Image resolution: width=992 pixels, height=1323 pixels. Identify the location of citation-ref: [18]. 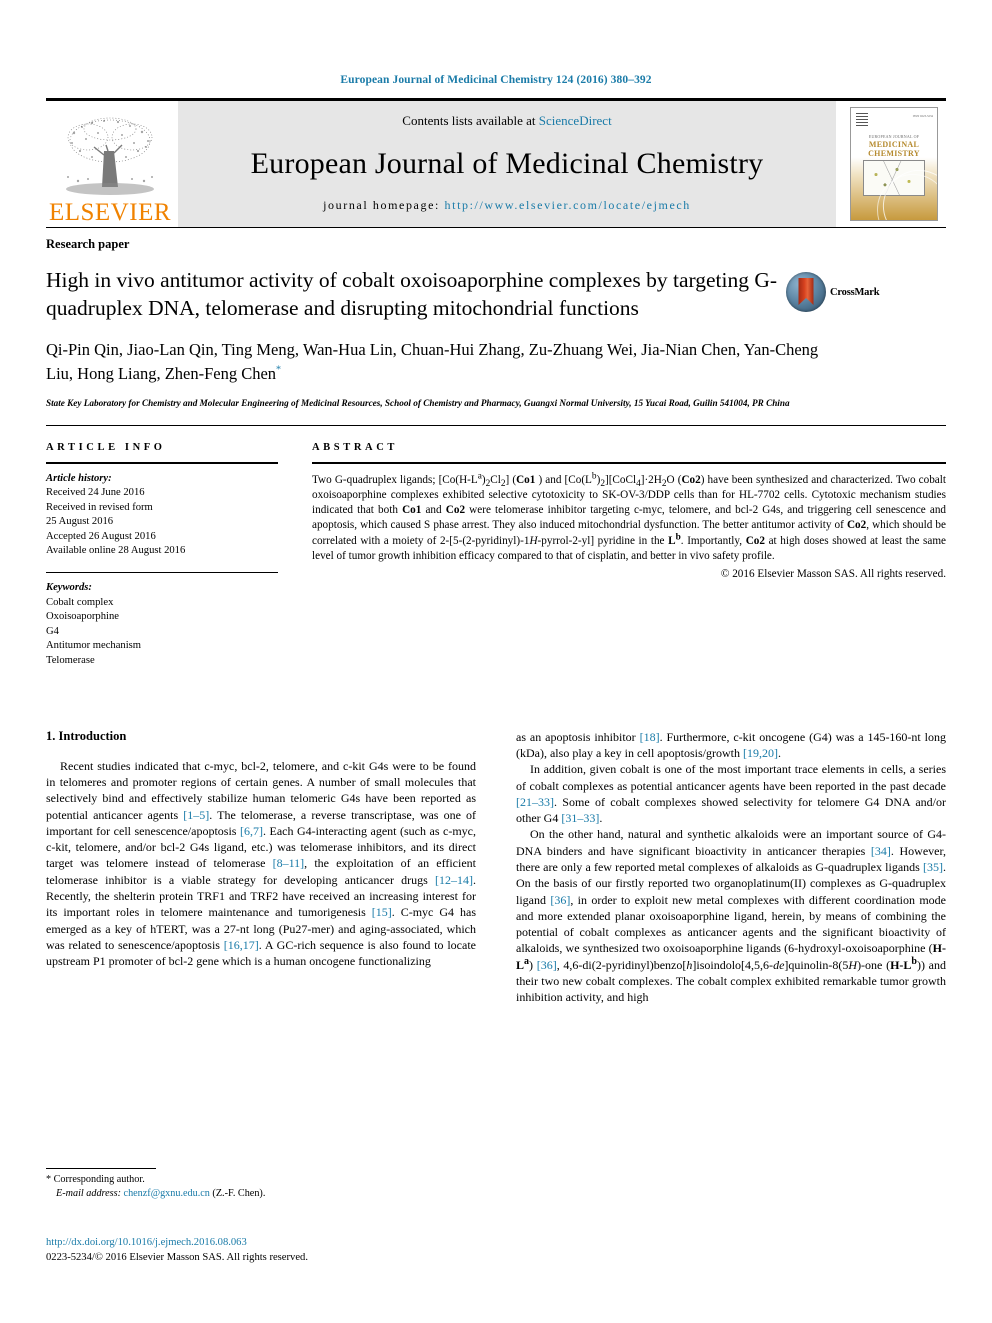
(650, 737).